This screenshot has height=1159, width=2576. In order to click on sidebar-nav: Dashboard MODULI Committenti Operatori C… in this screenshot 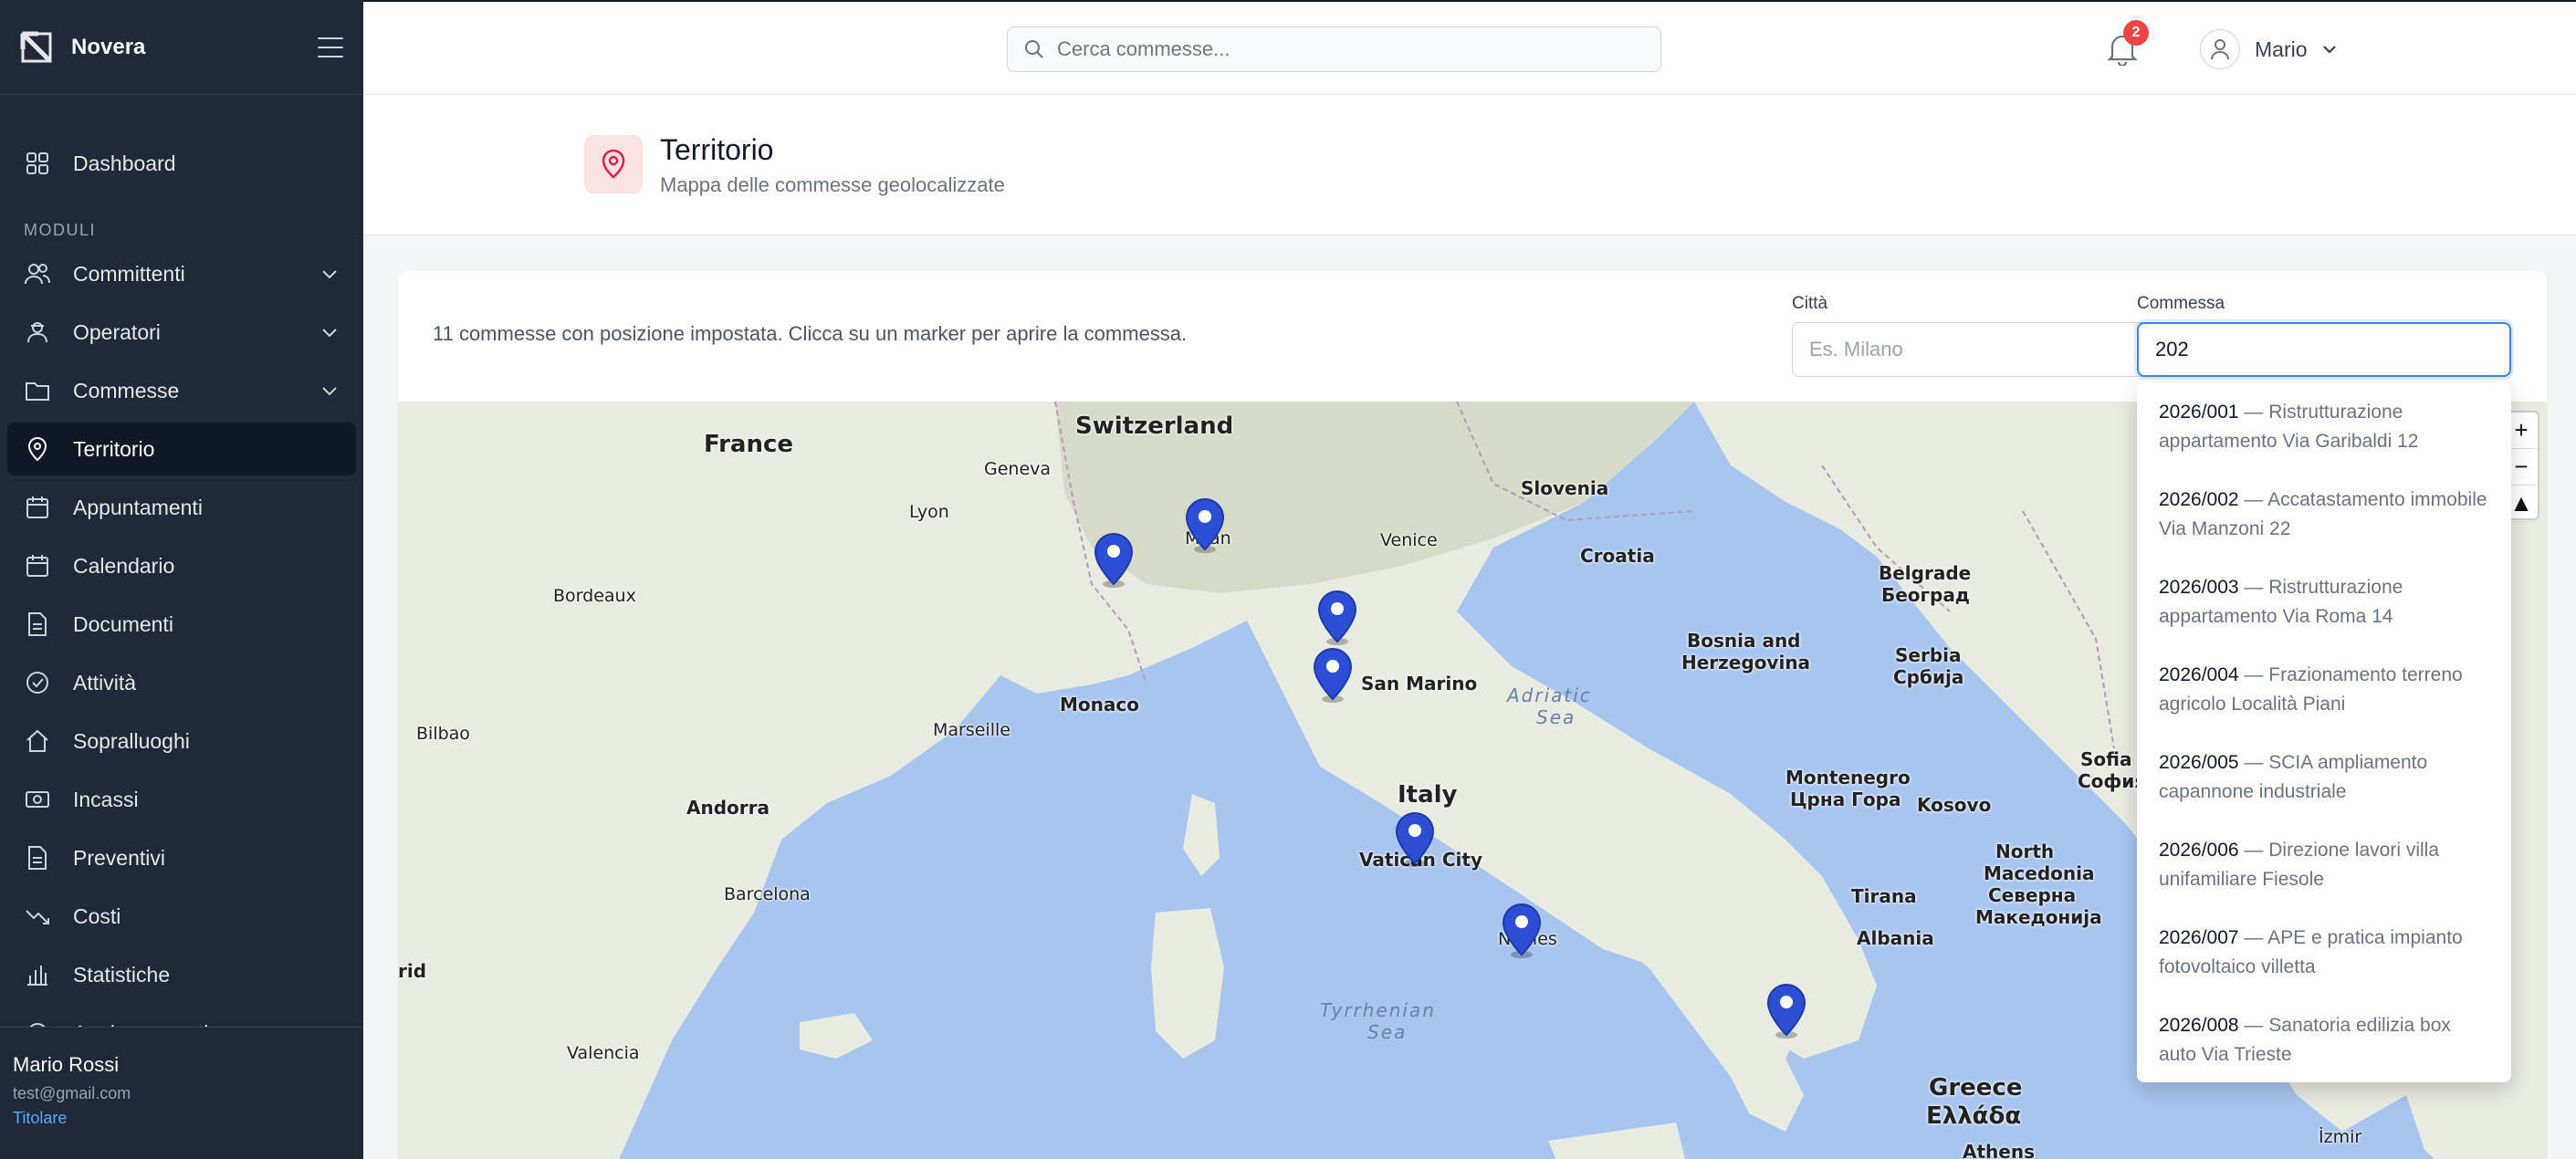, I will do `click(182, 577)`.